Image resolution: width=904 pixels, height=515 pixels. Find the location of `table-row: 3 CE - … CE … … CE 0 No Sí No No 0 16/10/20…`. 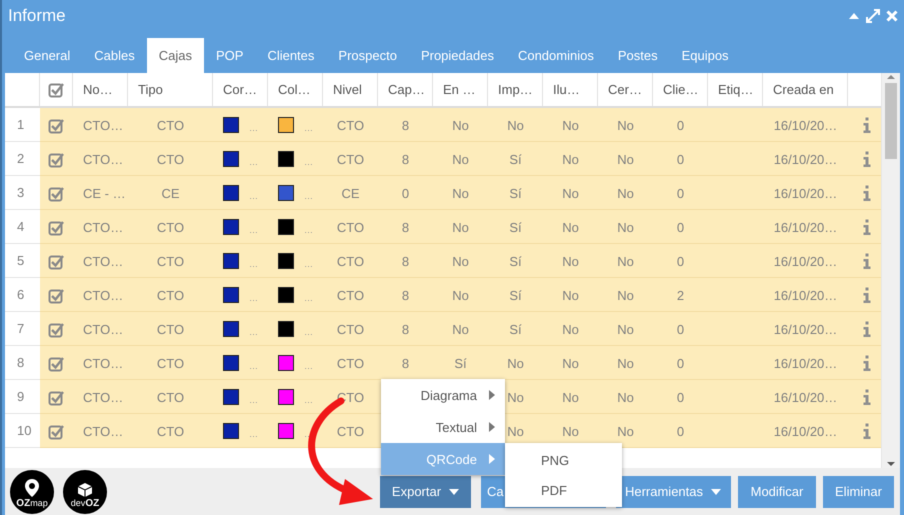

table-row: 3 CE - … CE … … CE 0 No Sí No No 0 16/10/20… is located at coordinates (443, 193).